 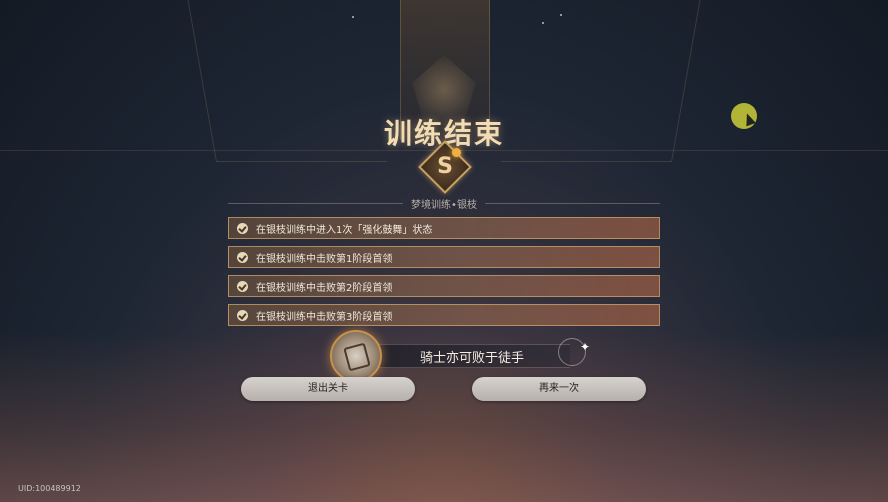 I want to click on objective-item: 在银枝训练中击败第1阶段首领, so click(x=444, y=257).